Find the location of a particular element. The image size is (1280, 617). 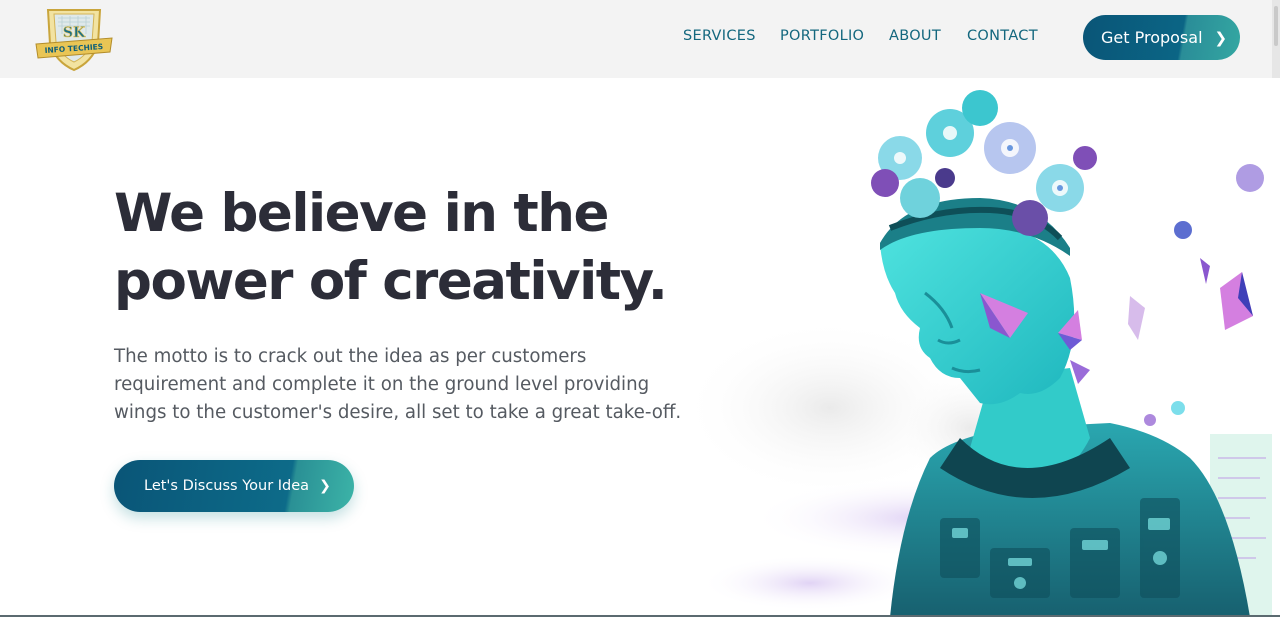

nav-link-portfolio: PORTFOLIO is located at coordinates (822, 36).